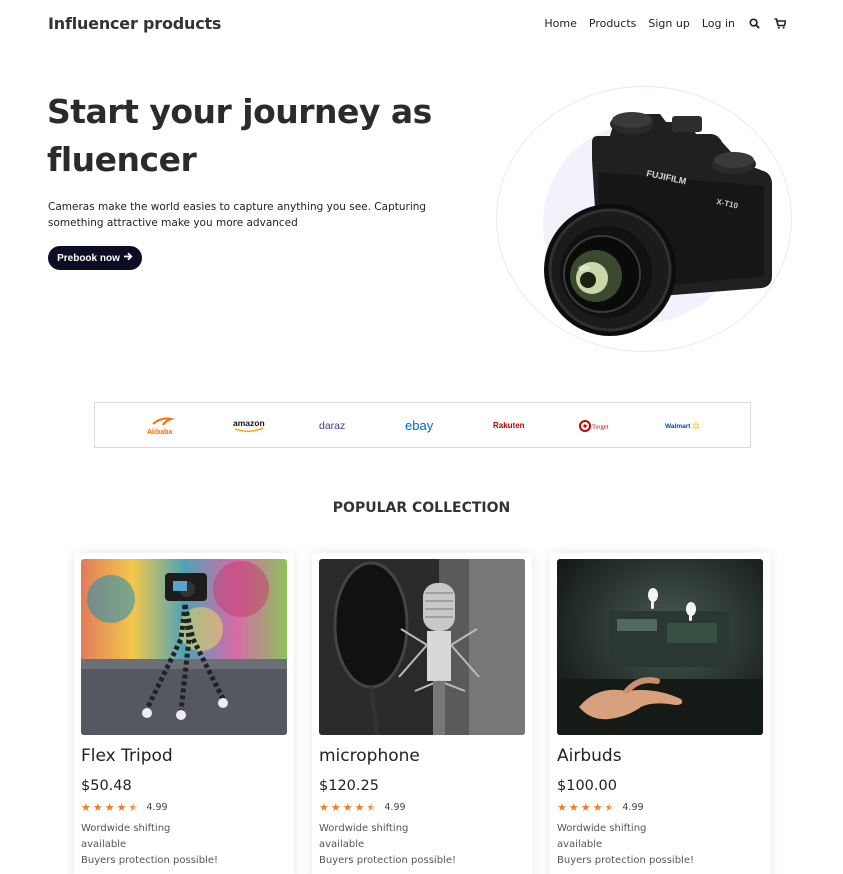 This screenshot has width=843, height=874. I want to click on popular-collection-title: POPULAR COLLECTION, so click(421, 508).